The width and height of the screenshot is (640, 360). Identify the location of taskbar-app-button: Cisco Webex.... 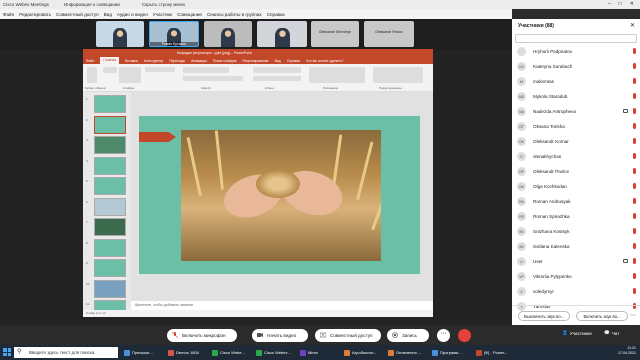
(272, 352).